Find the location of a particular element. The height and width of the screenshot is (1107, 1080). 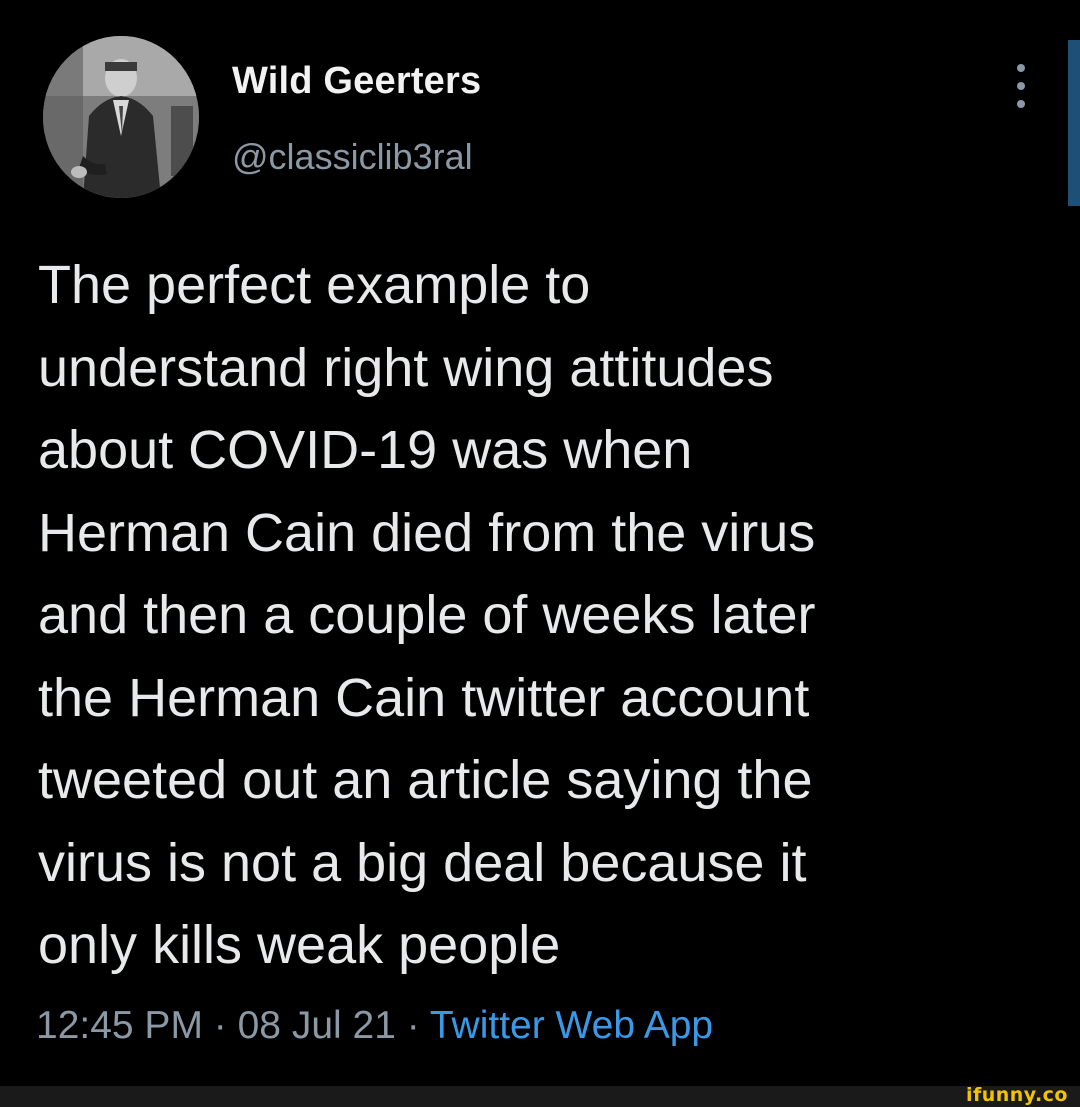

tweet-time: 12:45 PM is located at coordinates (119, 1025).